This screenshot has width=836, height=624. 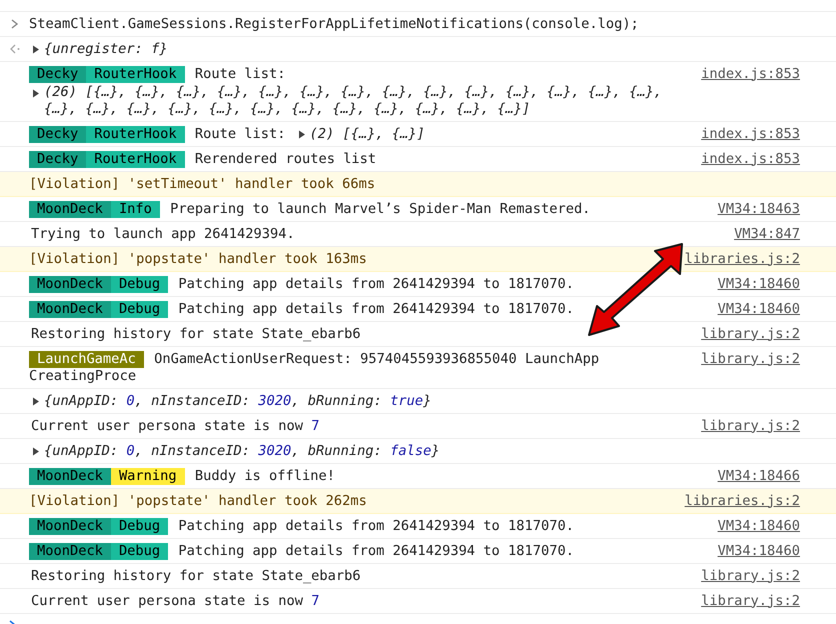 What do you see at coordinates (242, 450) in the screenshot?
I see `object-preview: {unAppID: 0, nInstanceID: 3020, bRunning: false}` at bounding box center [242, 450].